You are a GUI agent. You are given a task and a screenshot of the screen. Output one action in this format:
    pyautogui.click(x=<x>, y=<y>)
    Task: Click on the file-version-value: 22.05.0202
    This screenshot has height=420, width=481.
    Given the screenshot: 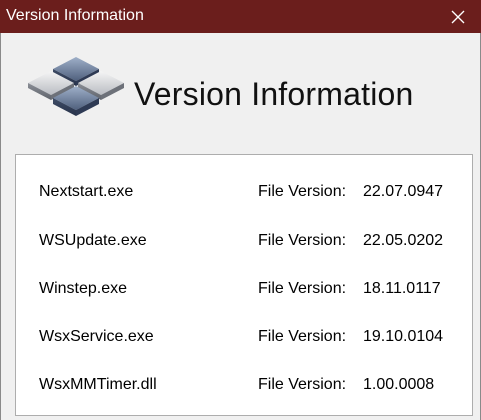 What is the action you would take?
    pyautogui.click(x=403, y=240)
    